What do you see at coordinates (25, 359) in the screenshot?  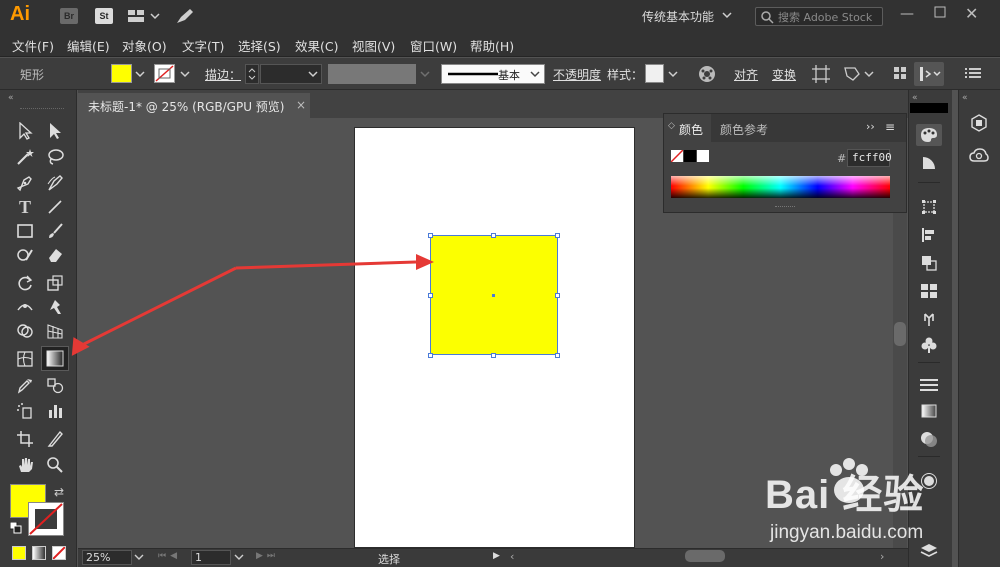 I see `mesh-tool-icon` at bounding box center [25, 359].